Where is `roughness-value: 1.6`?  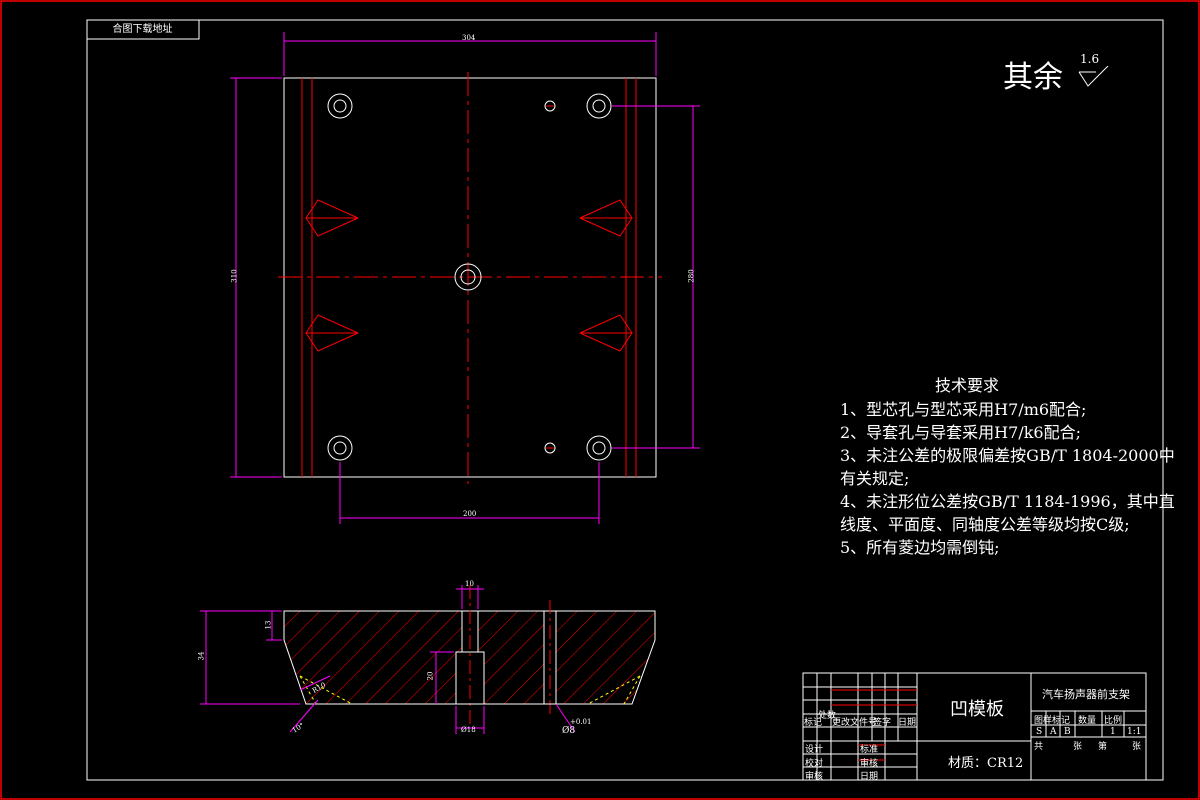
roughness-value: 1.6 is located at coordinates (1090, 59).